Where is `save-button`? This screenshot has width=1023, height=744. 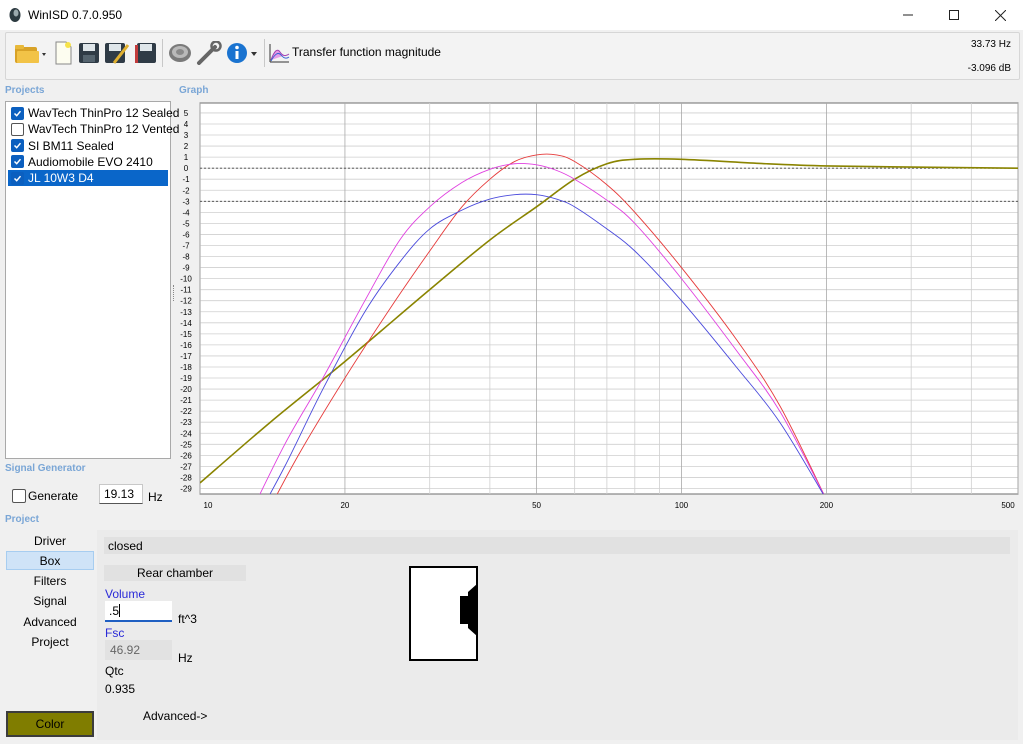
save-button is located at coordinates (89, 53).